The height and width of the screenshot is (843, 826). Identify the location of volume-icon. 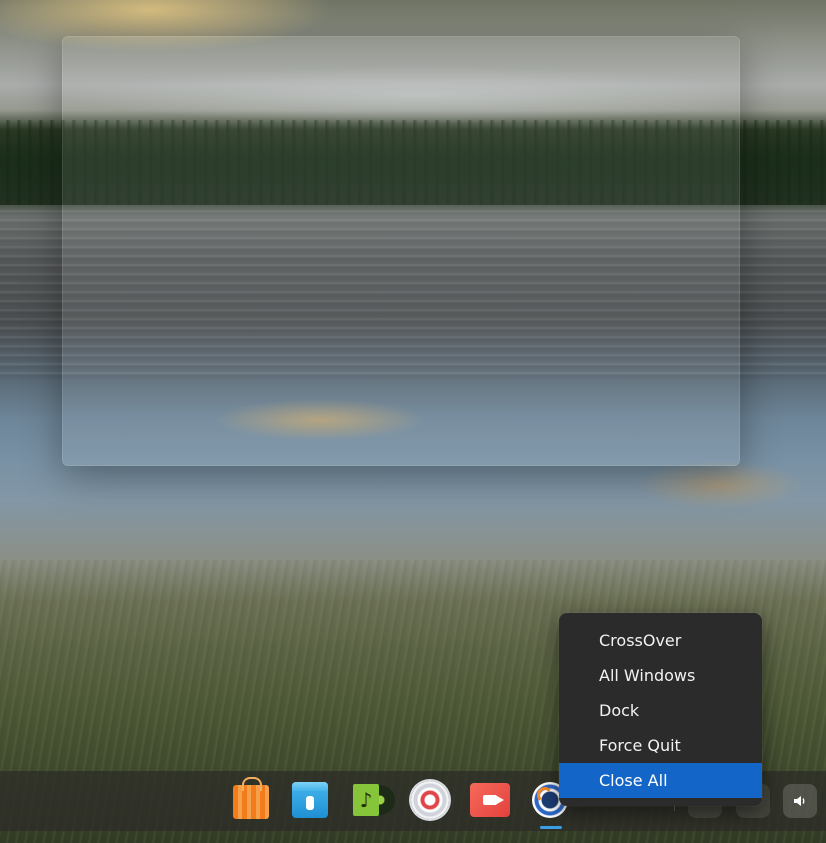
(800, 801).